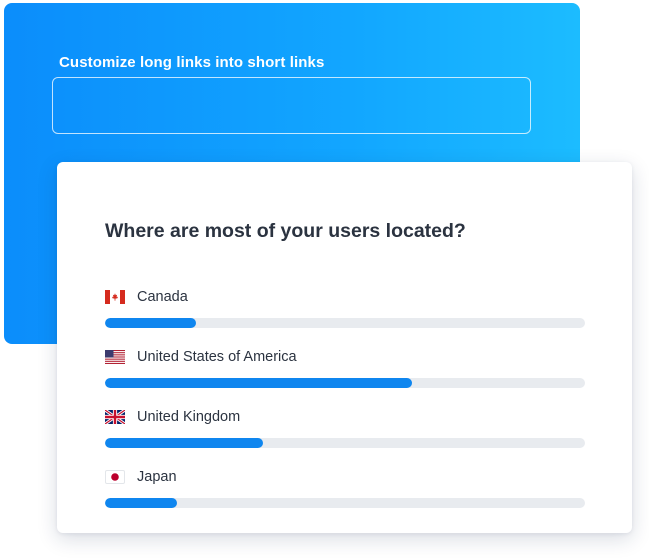 This screenshot has height=558, width=649. What do you see at coordinates (115, 357) in the screenshot?
I see `usa-flag-icon` at bounding box center [115, 357].